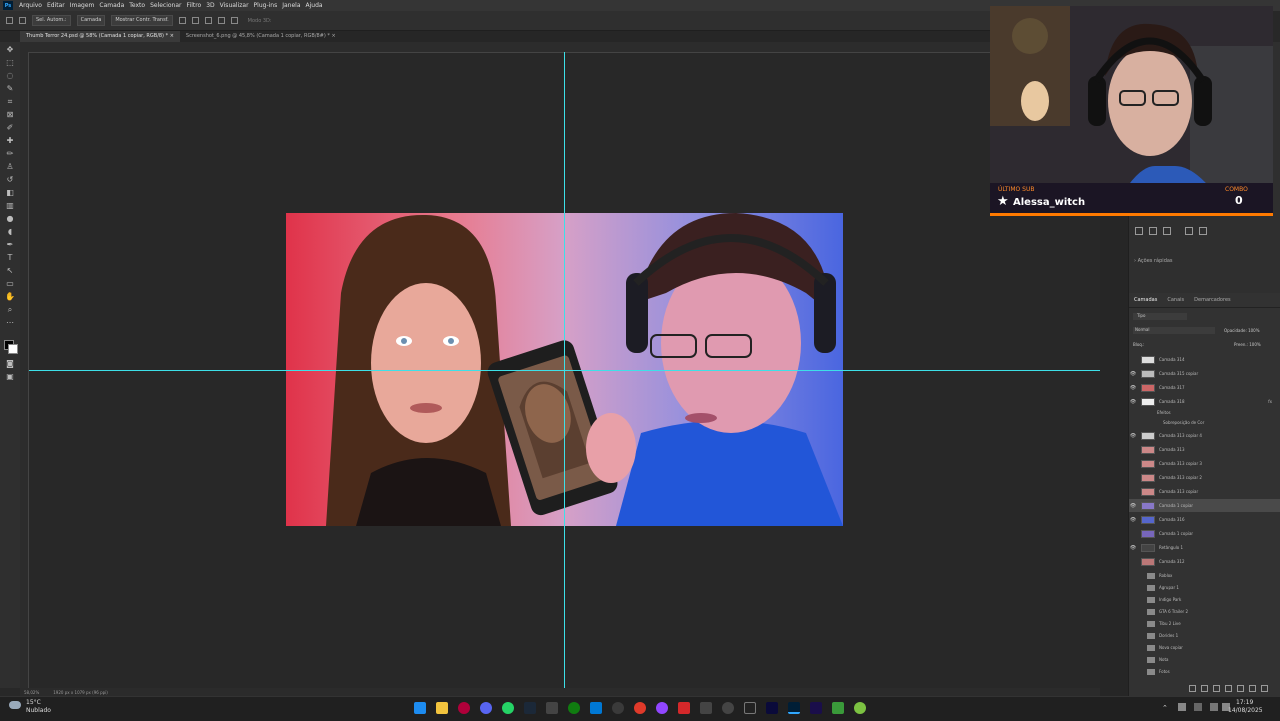  Describe the element at coordinates (1204, 505) in the screenshot. I see `layer-row-selected: 👁 Camada 1 copiar` at that location.